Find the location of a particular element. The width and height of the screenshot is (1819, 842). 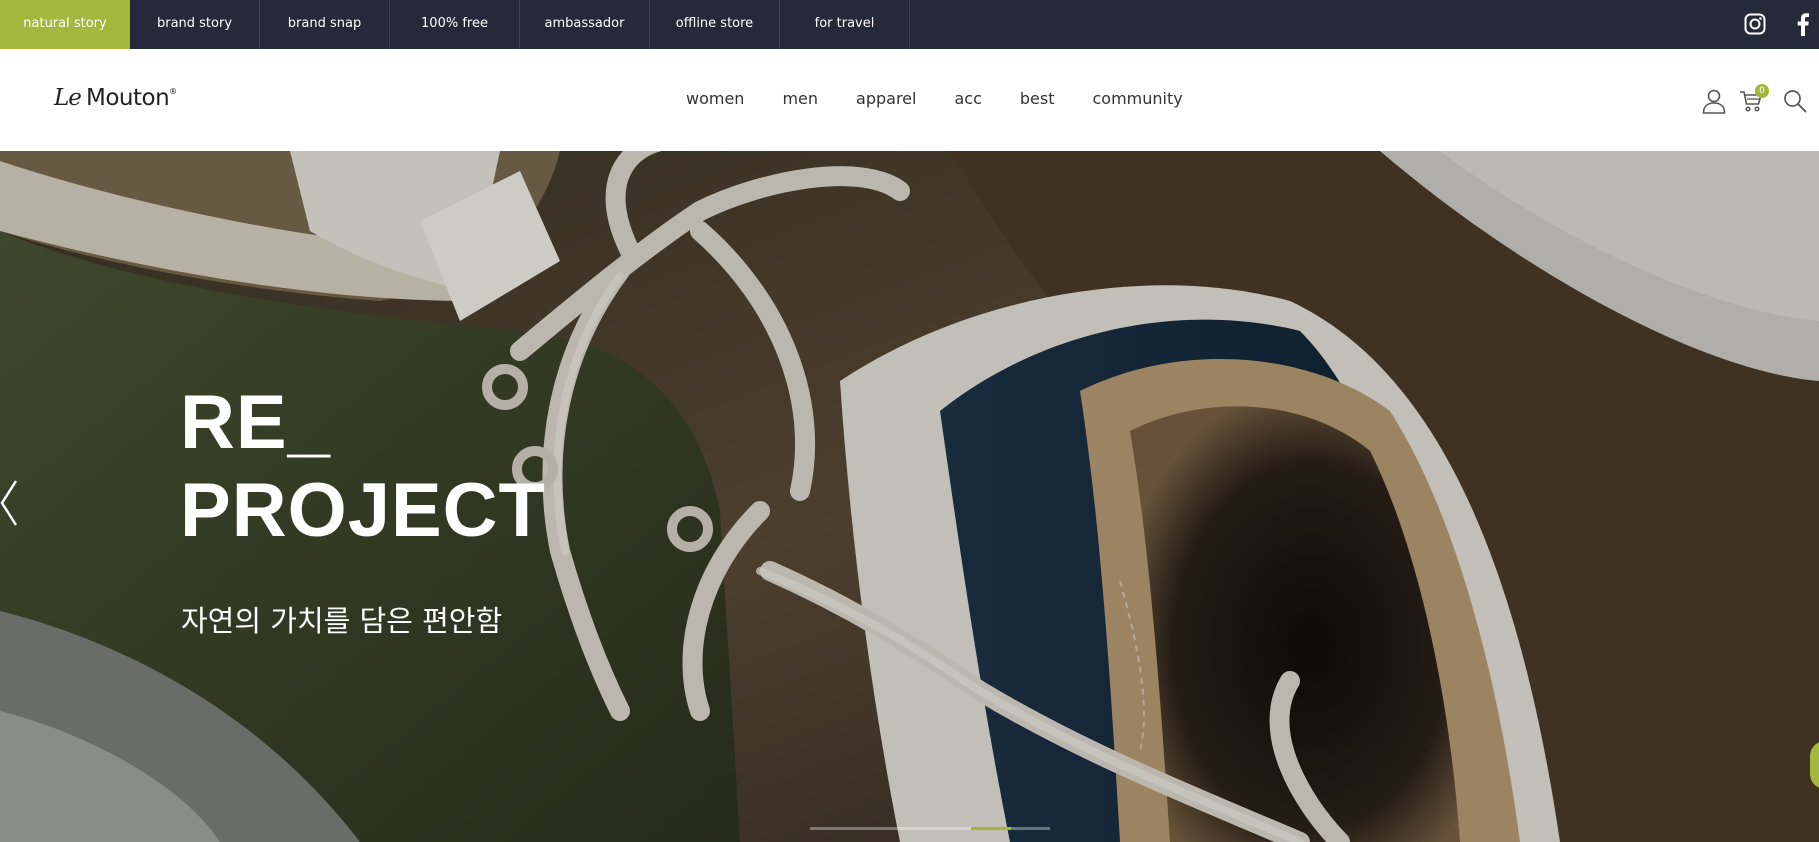

toptab-100-free: 100% free is located at coordinates (455, 24).